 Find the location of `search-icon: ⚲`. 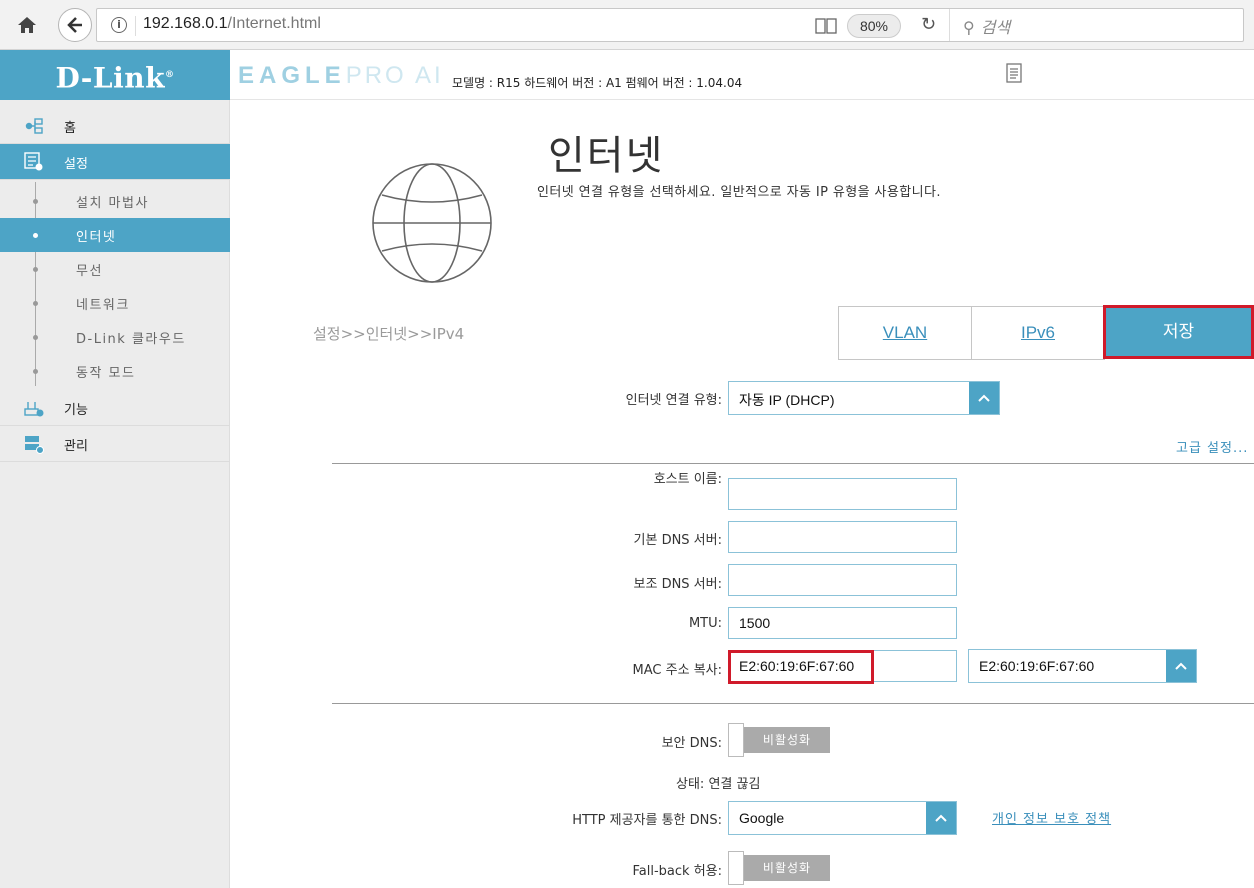

search-icon: ⚲ is located at coordinates (969, 27).